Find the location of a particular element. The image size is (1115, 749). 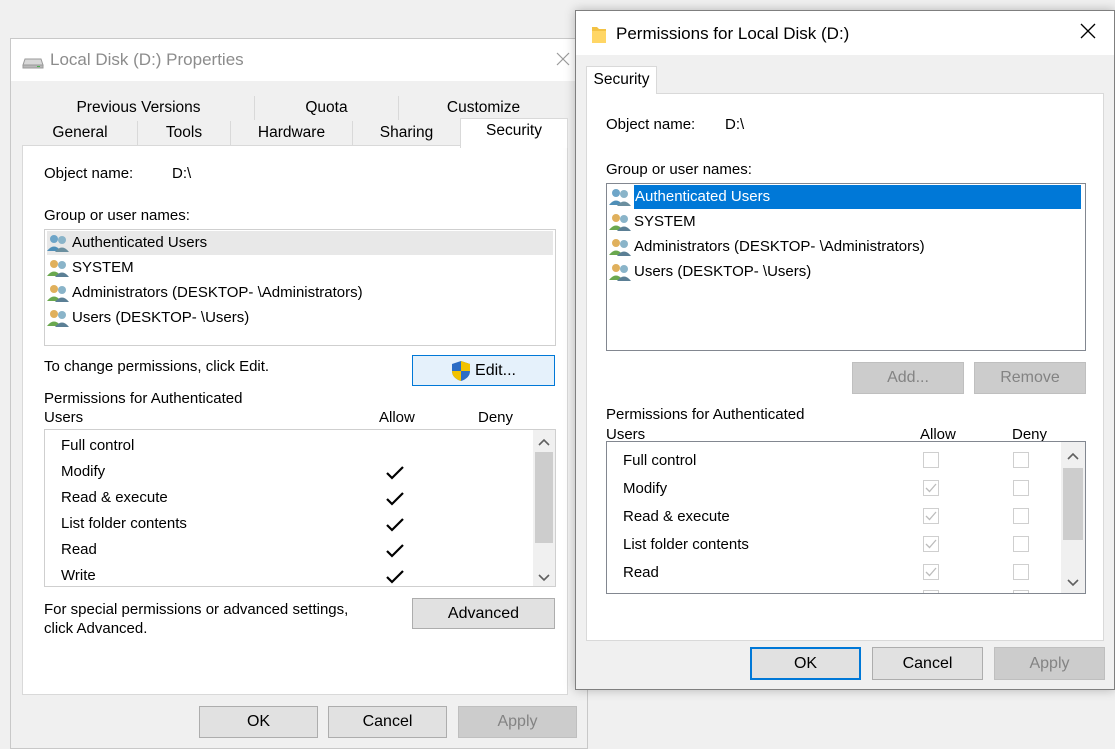

permissions-title: Permissions for Local Disk (D:) is located at coordinates (733, 33).